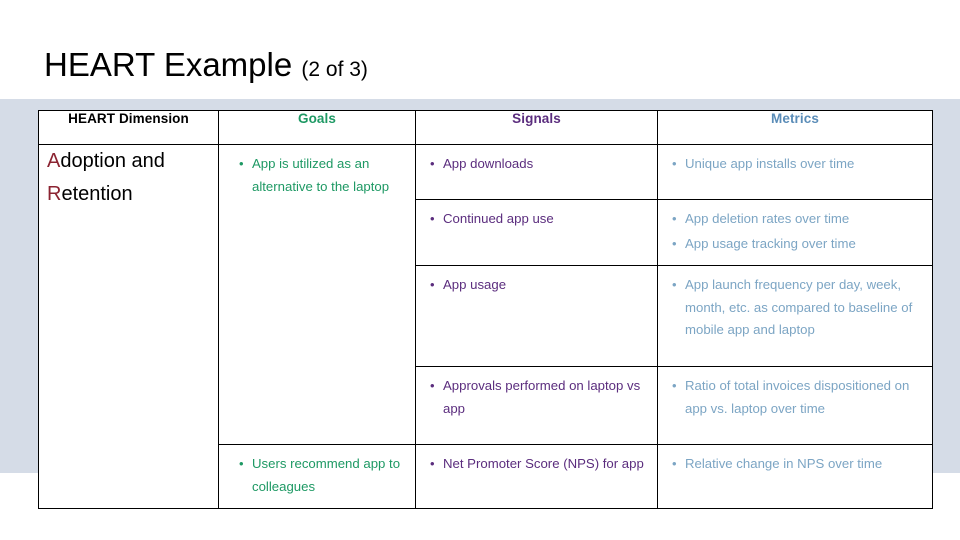 This screenshot has width=960, height=540. I want to click on goals-cell-secondary: Users recommend app to colleagues, so click(317, 476).